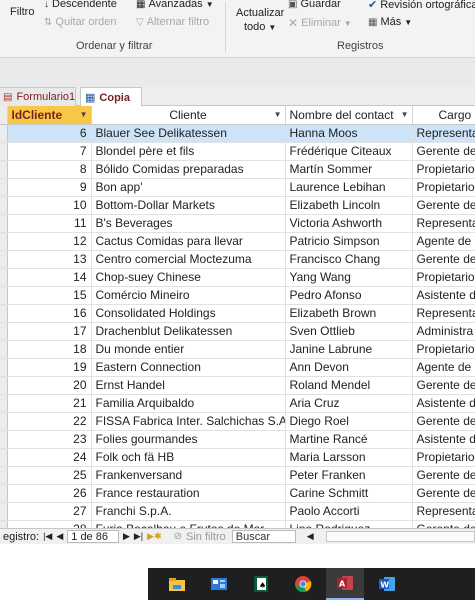 The image size is (475, 600). I want to click on first-record-icon: |◀, so click(47, 536).